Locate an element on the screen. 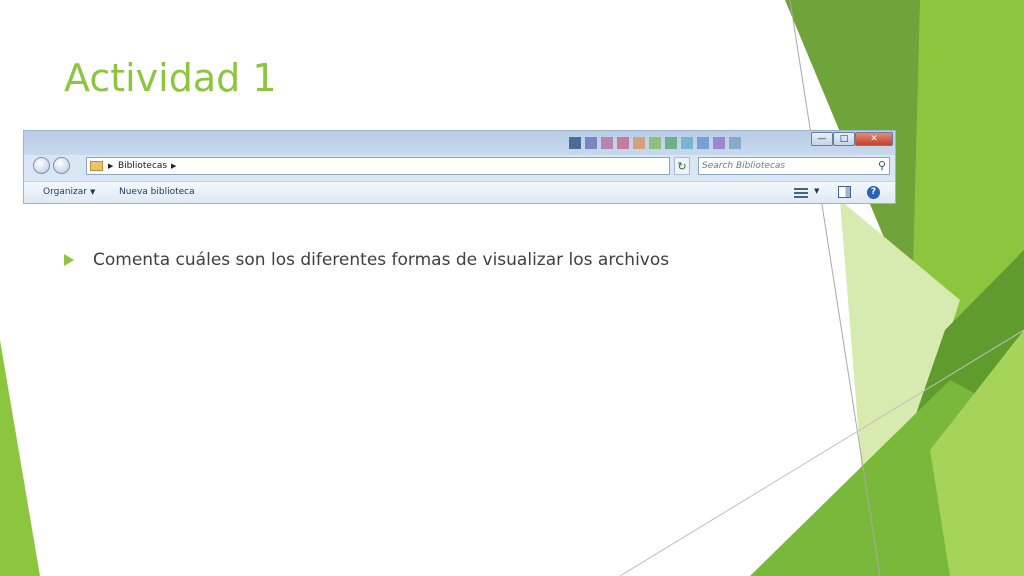 The width and height of the screenshot is (1024, 576). breadcrumb-bibliotecas: Bibliotecas is located at coordinates (142, 166).